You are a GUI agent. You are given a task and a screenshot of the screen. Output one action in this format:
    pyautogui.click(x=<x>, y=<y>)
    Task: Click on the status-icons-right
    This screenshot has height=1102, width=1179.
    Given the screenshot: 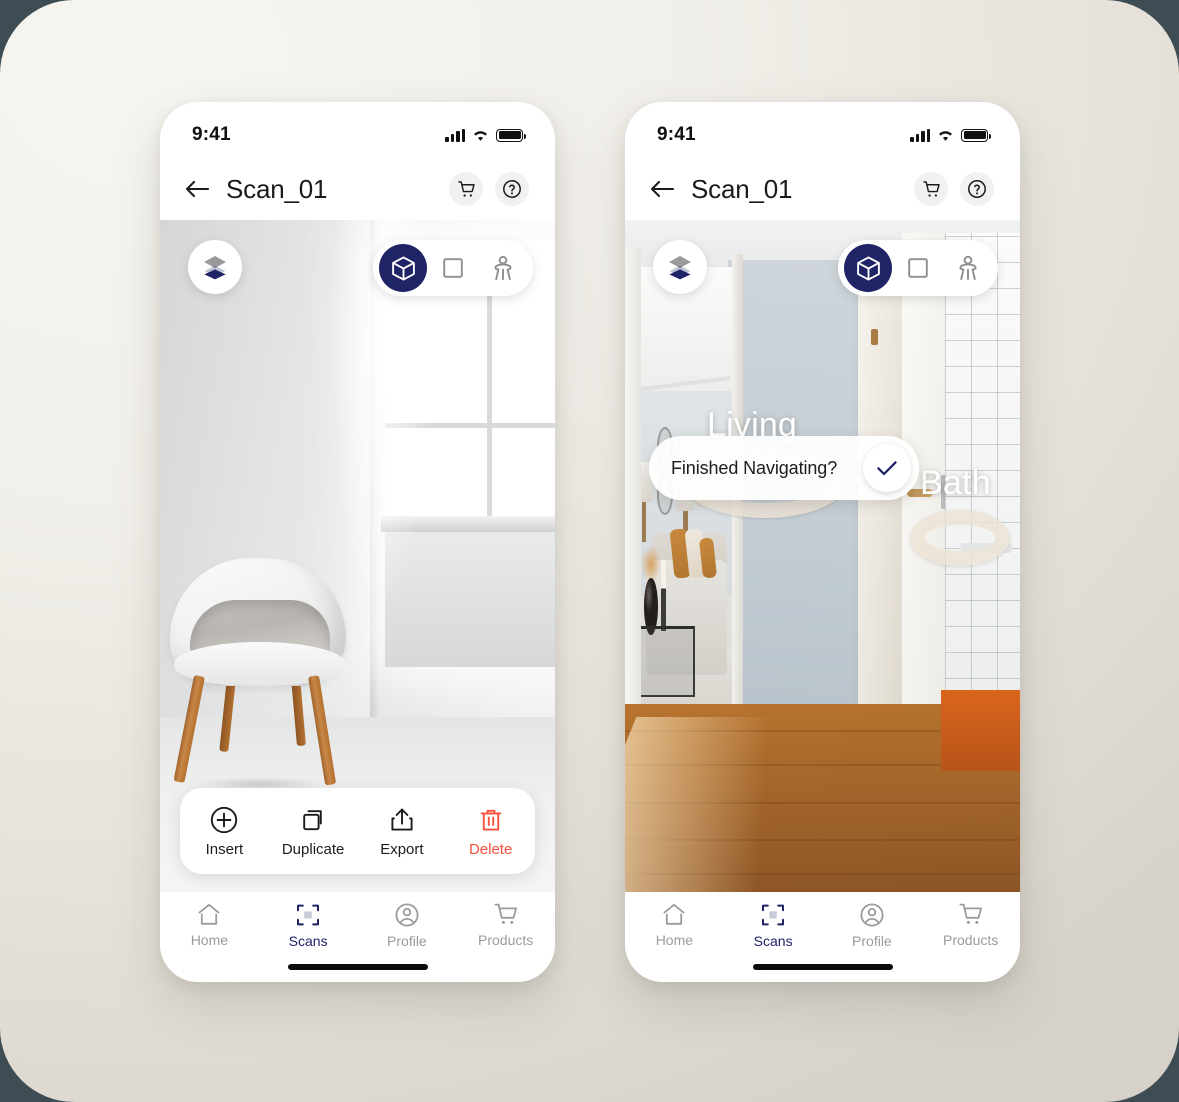 What is the action you would take?
    pyautogui.click(x=950, y=135)
    